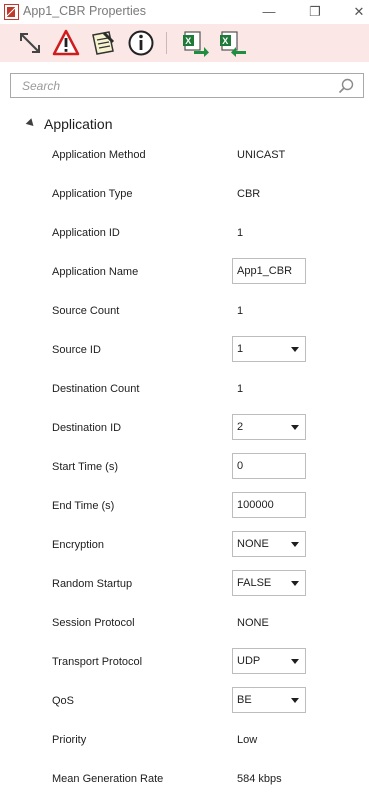 The image size is (369, 798). What do you see at coordinates (103, 43) in the screenshot?
I see `notes-icon` at bounding box center [103, 43].